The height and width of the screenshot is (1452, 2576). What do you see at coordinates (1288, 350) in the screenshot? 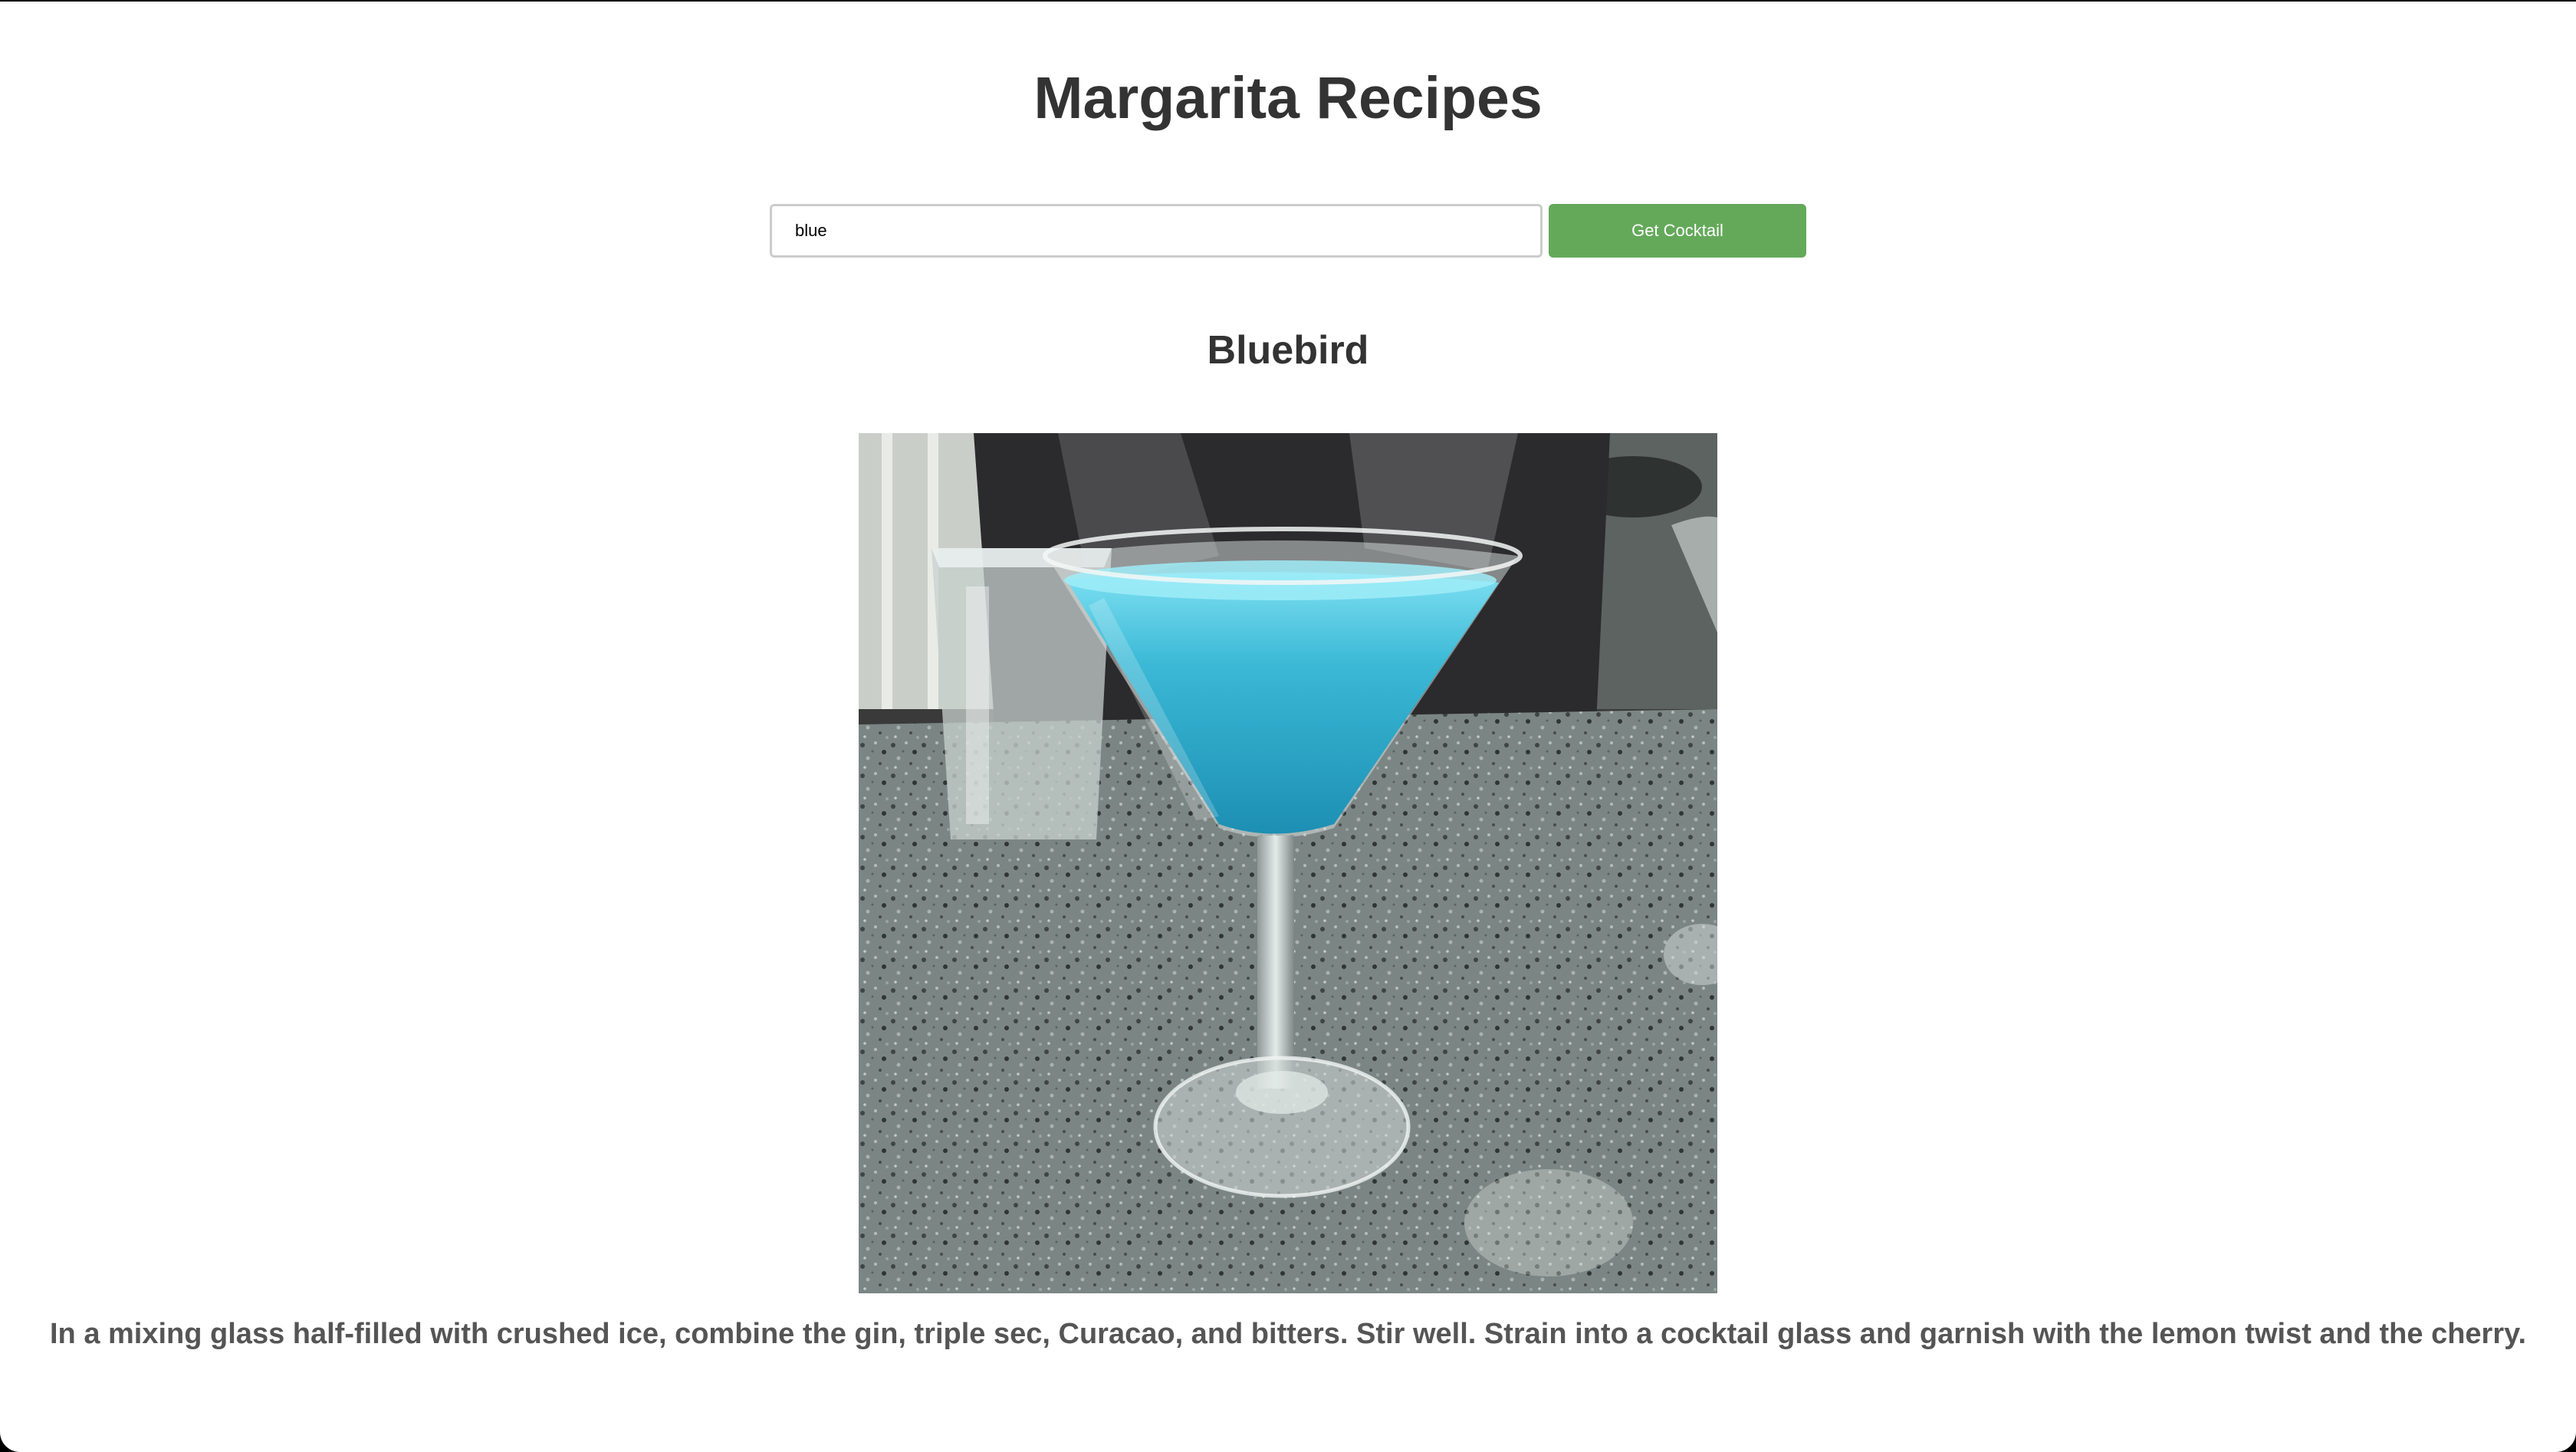
I see `drink-name: Bluebird` at bounding box center [1288, 350].